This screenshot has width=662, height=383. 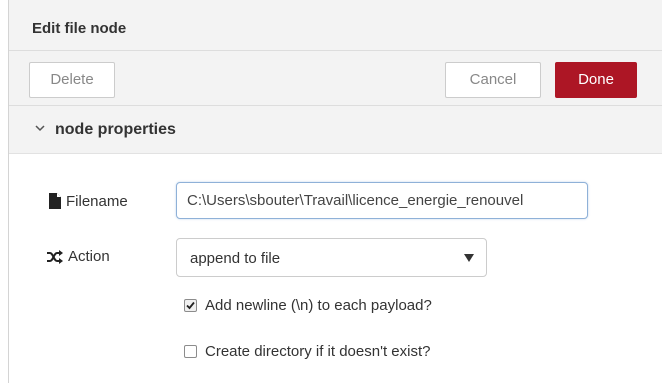 What do you see at coordinates (55, 257) in the screenshot?
I see `shuffle-icon` at bounding box center [55, 257].